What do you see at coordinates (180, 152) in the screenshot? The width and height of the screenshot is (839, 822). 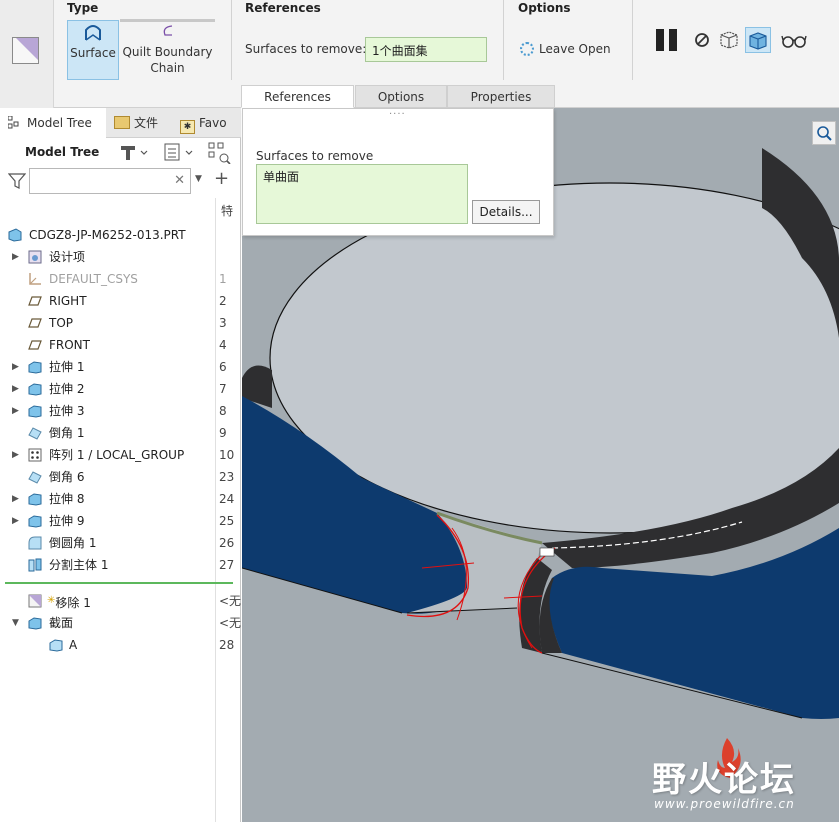 I see `show-list-icon` at bounding box center [180, 152].